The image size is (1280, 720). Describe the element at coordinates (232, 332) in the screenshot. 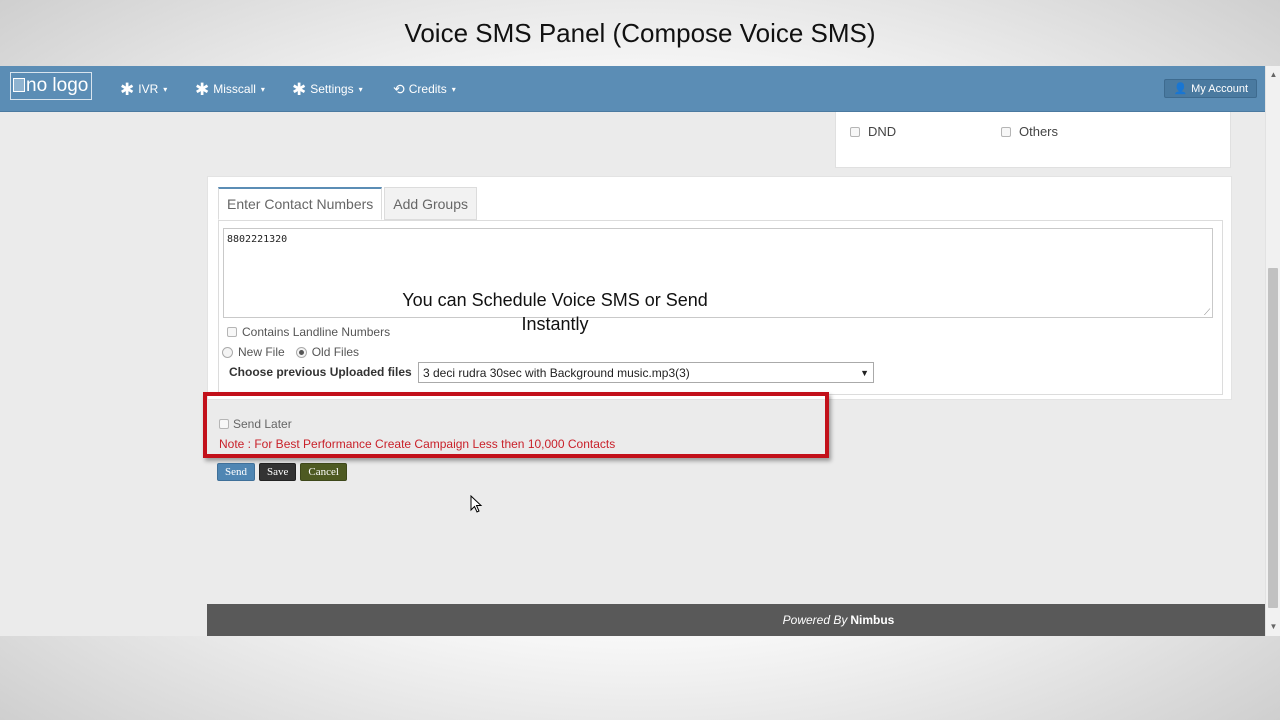

I see `landline-checkbox` at that location.